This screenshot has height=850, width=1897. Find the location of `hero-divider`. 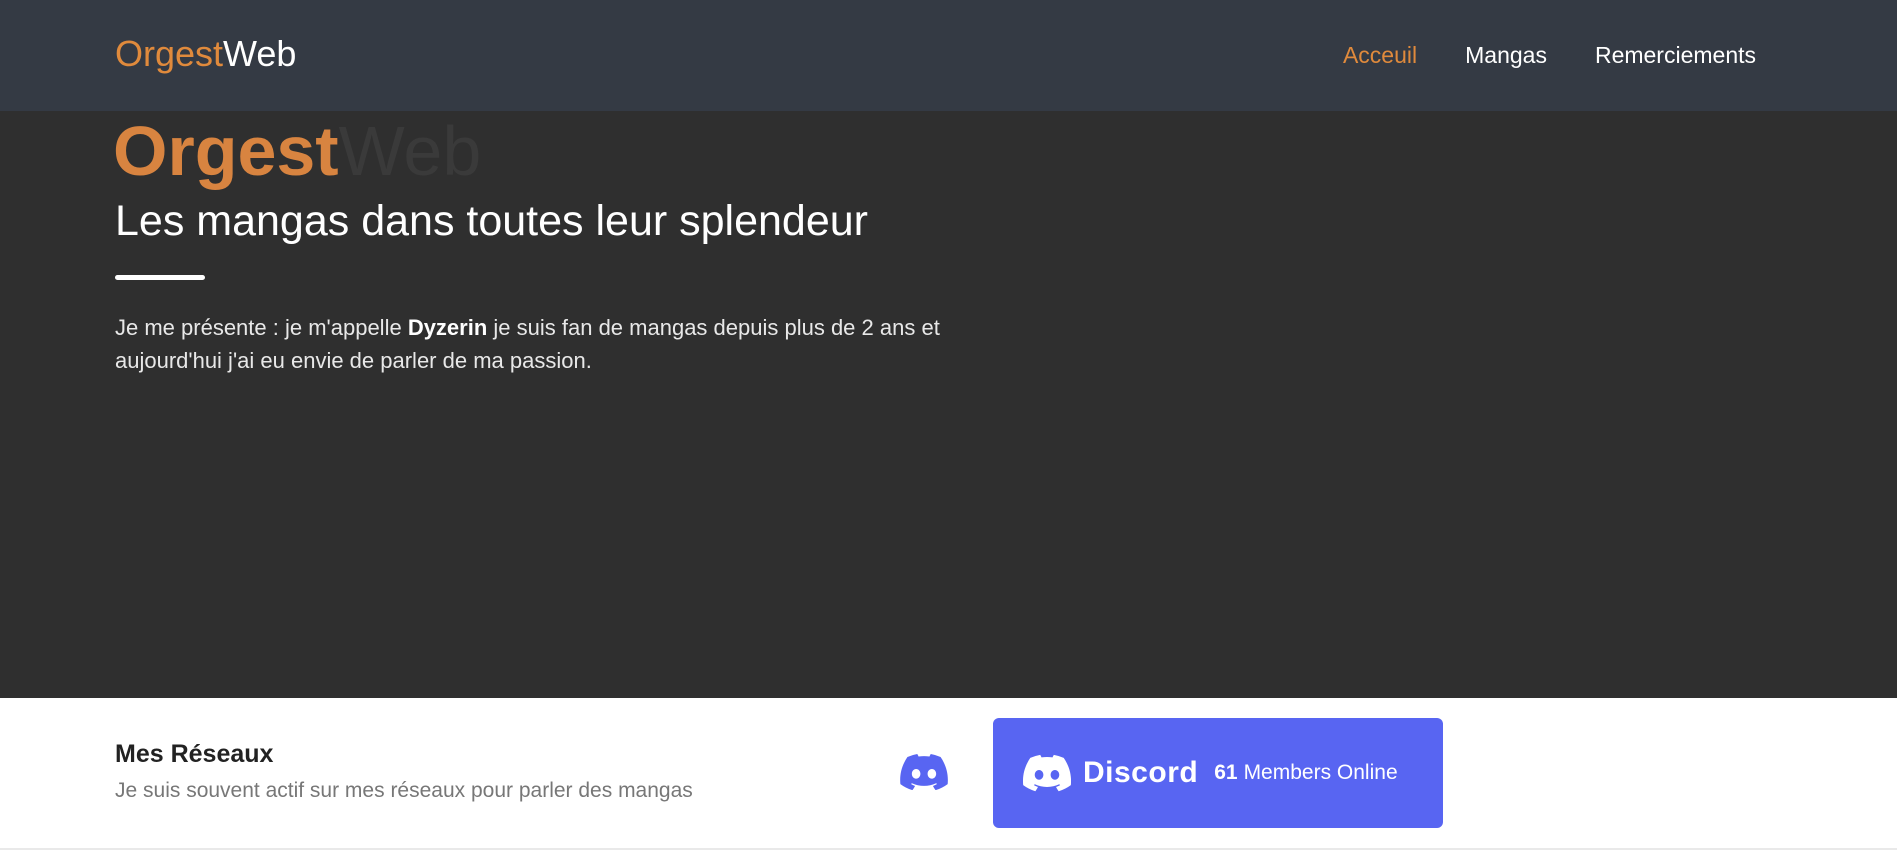

hero-divider is located at coordinates (160, 277).